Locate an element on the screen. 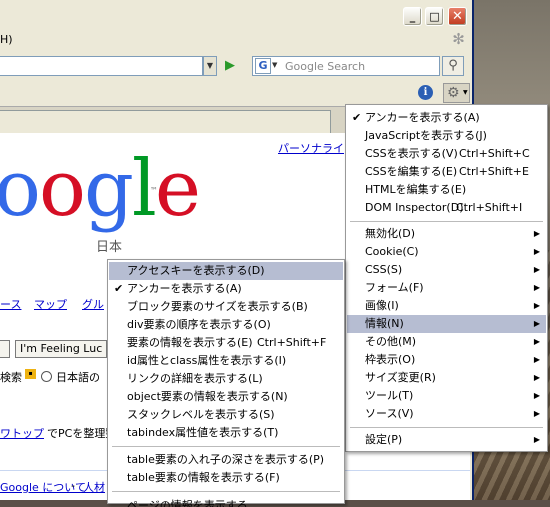  menu-bar: H) is located at coordinates (236, 40).